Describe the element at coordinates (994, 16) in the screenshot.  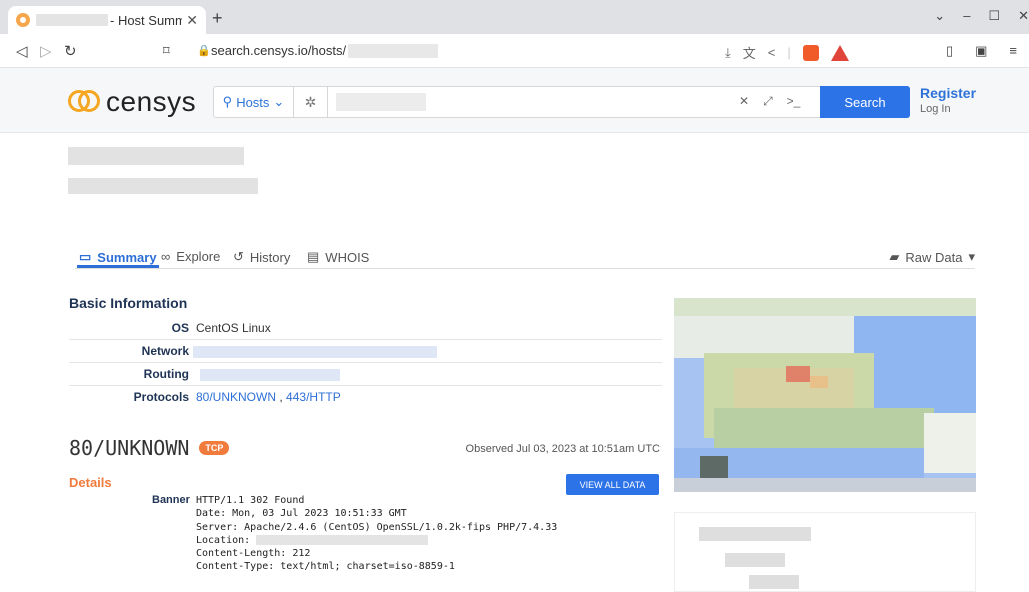
I see `maximize-icon: ☐` at that location.